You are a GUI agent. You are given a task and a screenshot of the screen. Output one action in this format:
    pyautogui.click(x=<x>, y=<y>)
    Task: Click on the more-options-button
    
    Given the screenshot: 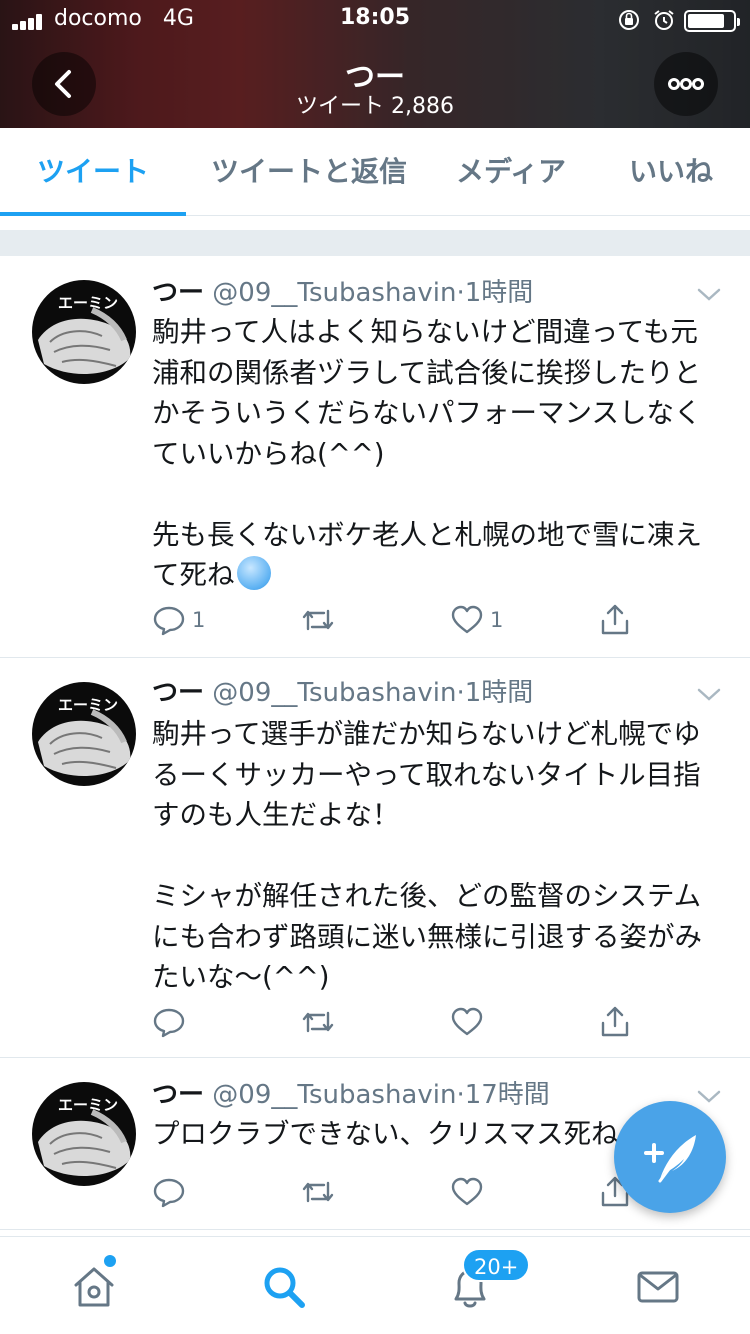 What is the action you would take?
    pyautogui.click(x=686, y=84)
    